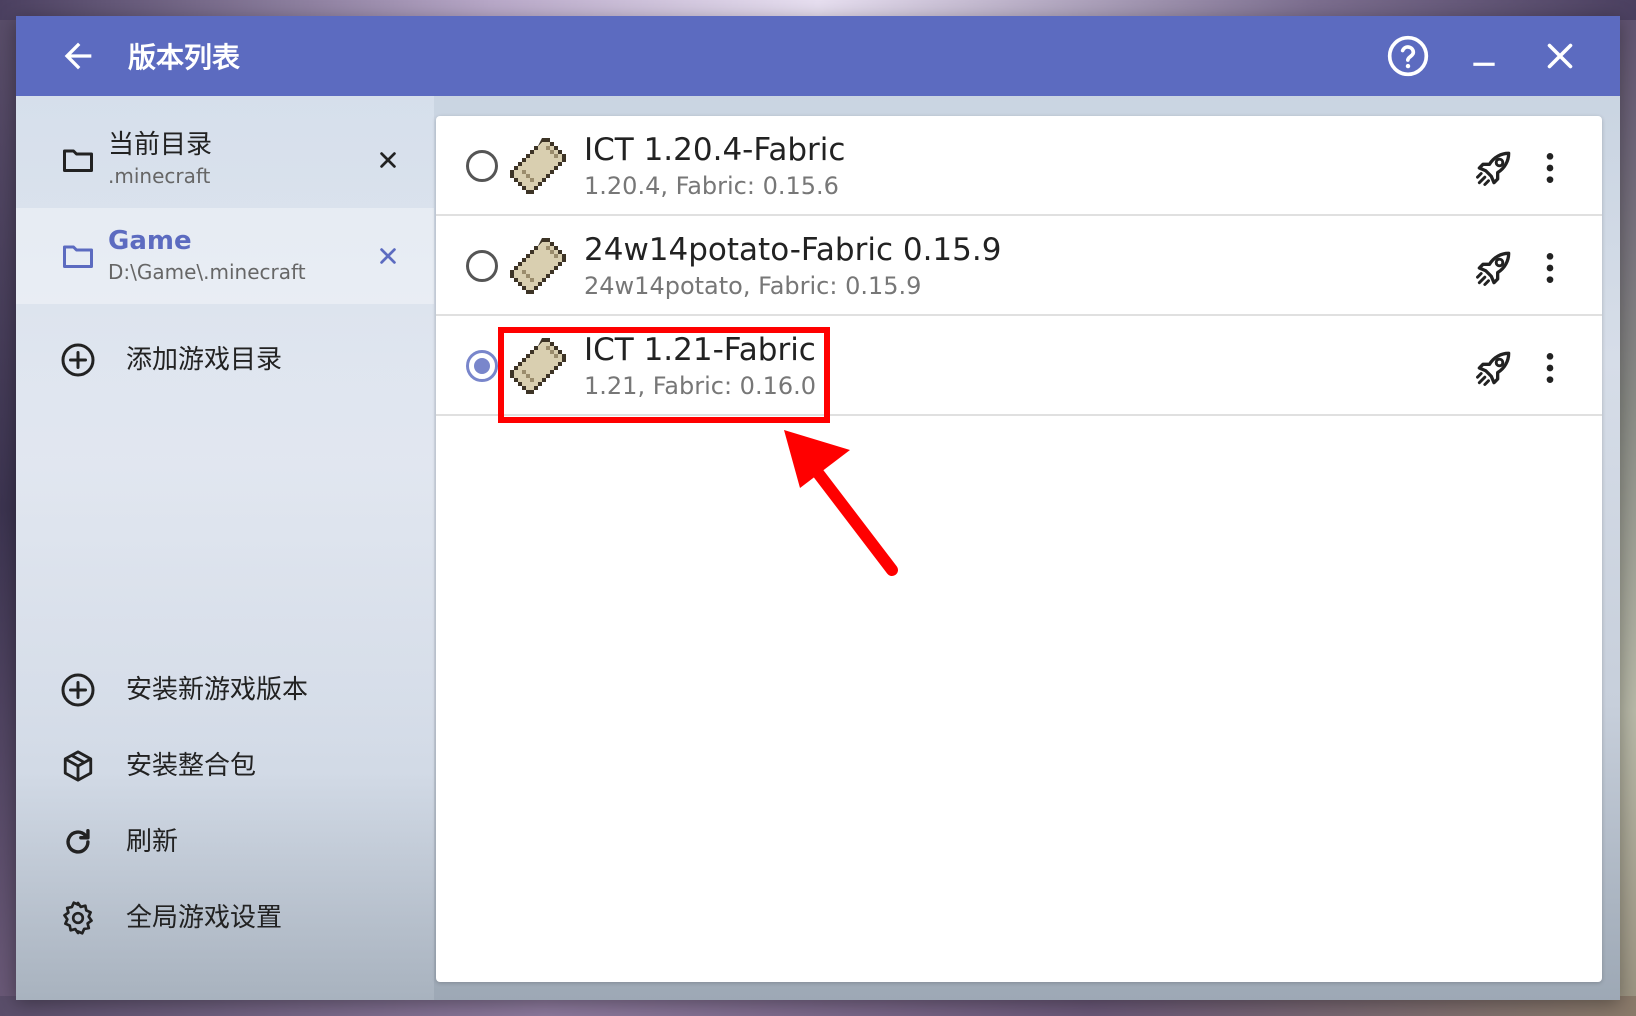  I want to click on directory-item-current: 当前目录 .minecraft, so click(225, 160).